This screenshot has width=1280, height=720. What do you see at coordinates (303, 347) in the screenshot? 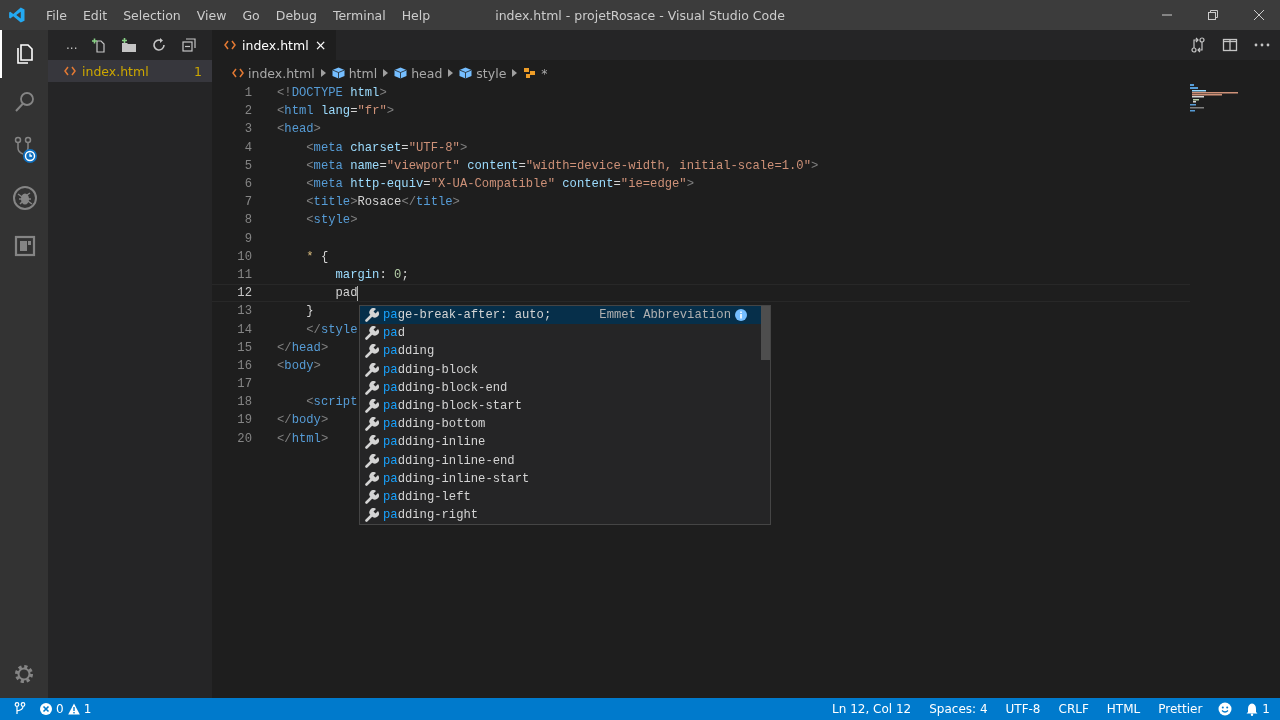
I see `code-line: </head>` at bounding box center [303, 347].